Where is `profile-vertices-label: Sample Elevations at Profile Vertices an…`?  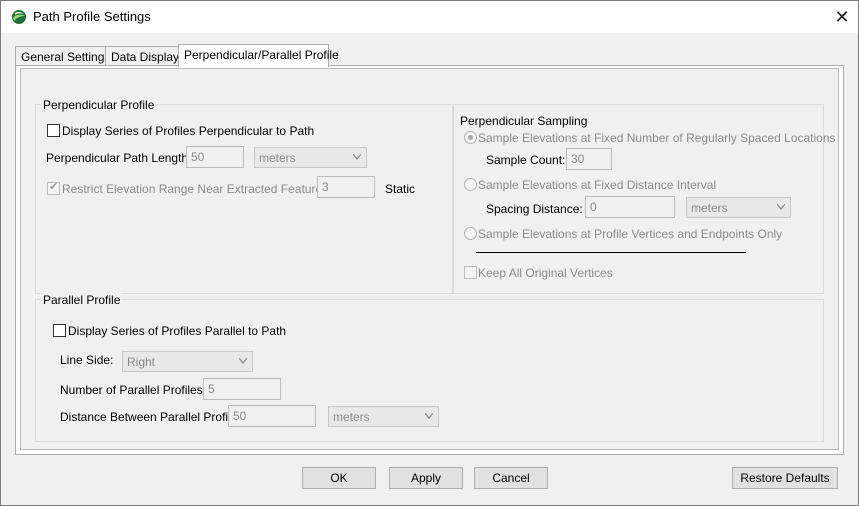
profile-vertices-label: Sample Elevations at Profile Vertices an… is located at coordinates (630, 234).